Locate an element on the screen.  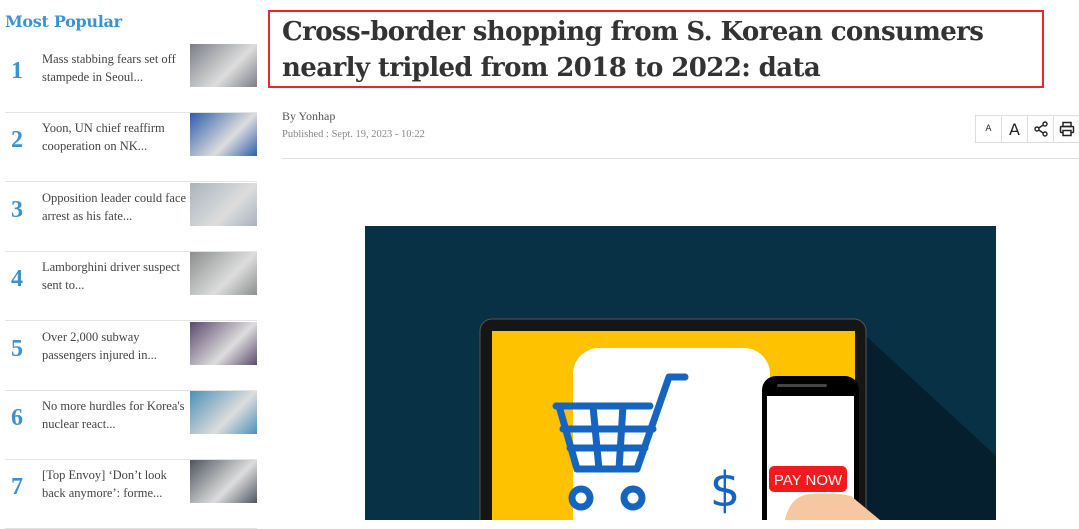
font-decrease-button: A is located at coordinates (989, 129).